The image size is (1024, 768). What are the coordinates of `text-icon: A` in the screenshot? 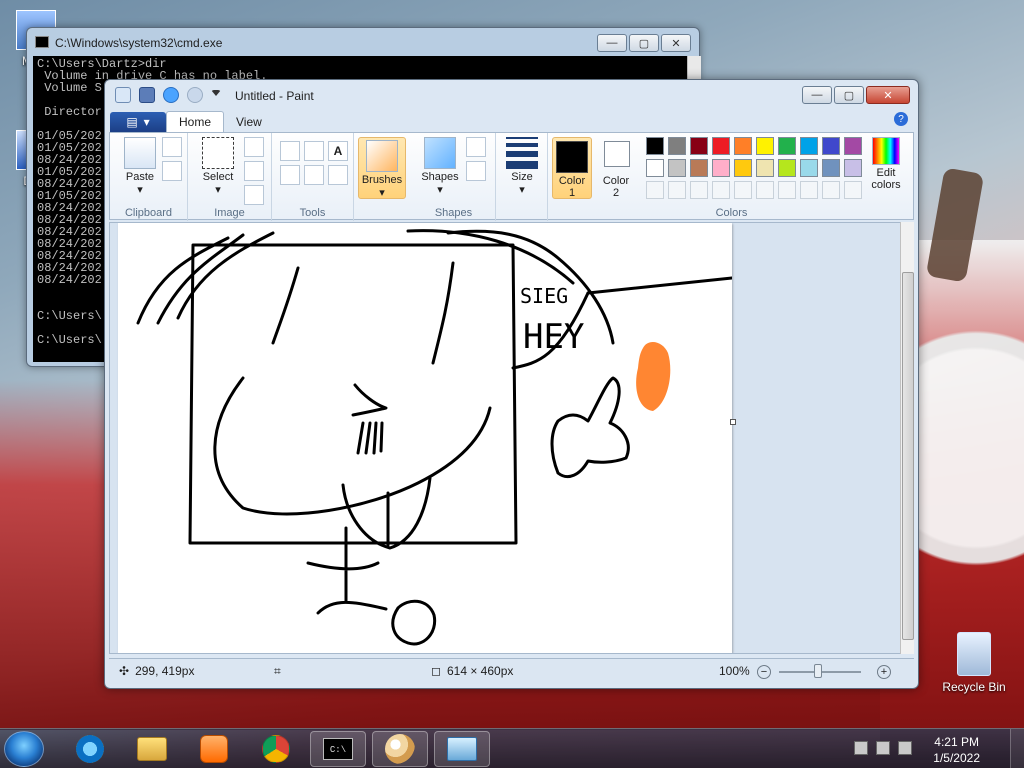 It's located at (338, 151).